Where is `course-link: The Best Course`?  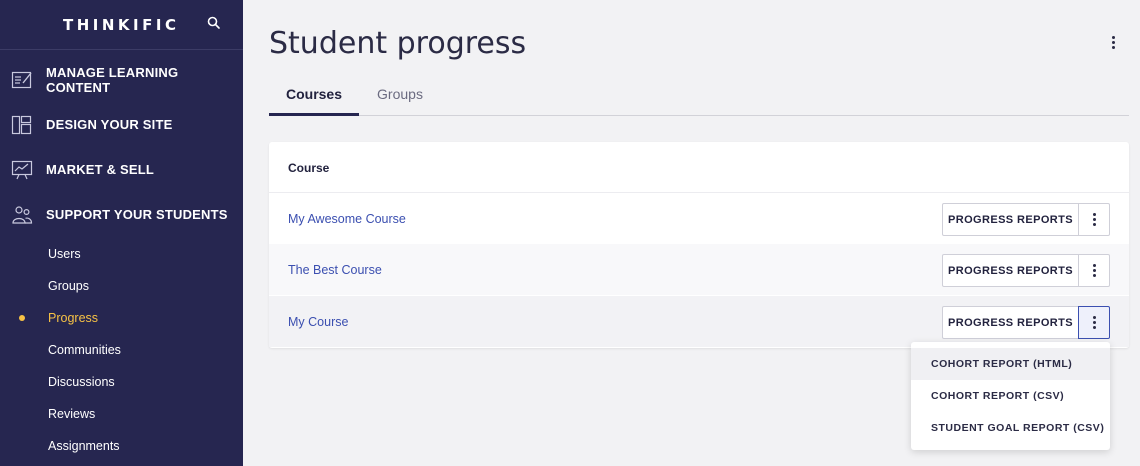 course-link: The Best Course is located at coordinates (335, 270).